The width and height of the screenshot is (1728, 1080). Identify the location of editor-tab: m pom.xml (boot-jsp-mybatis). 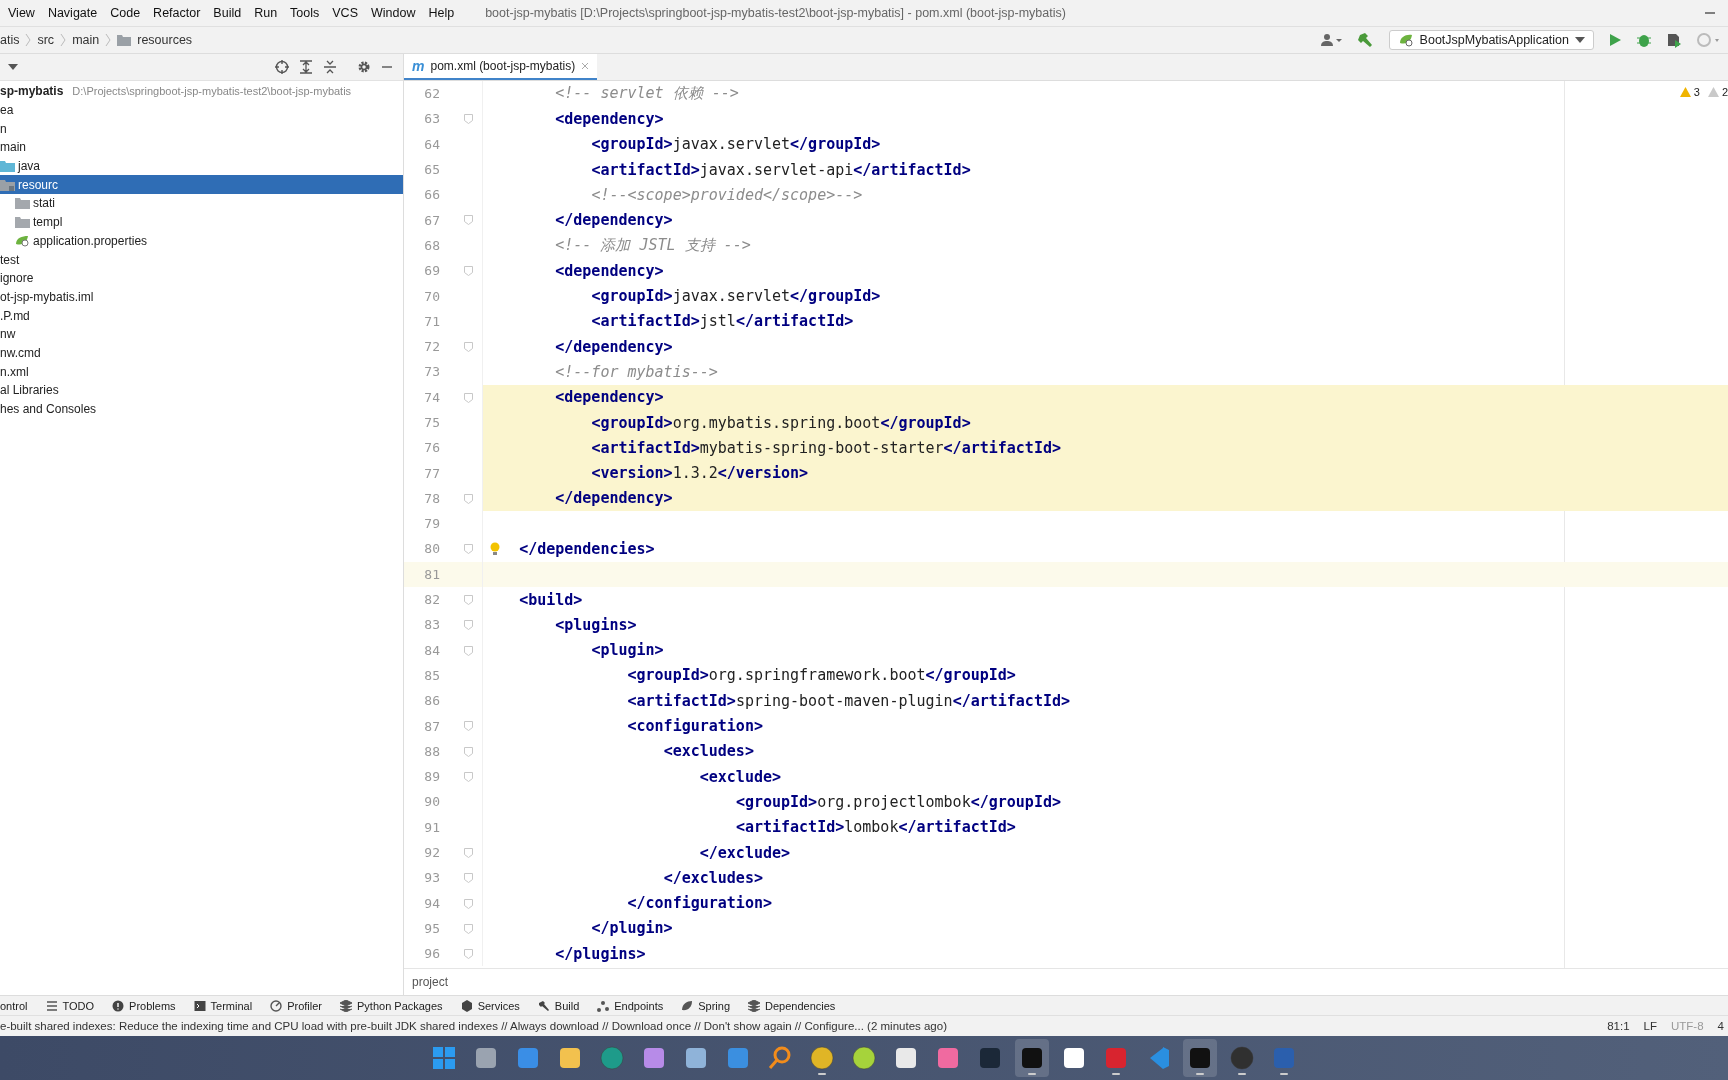
(501, 67).